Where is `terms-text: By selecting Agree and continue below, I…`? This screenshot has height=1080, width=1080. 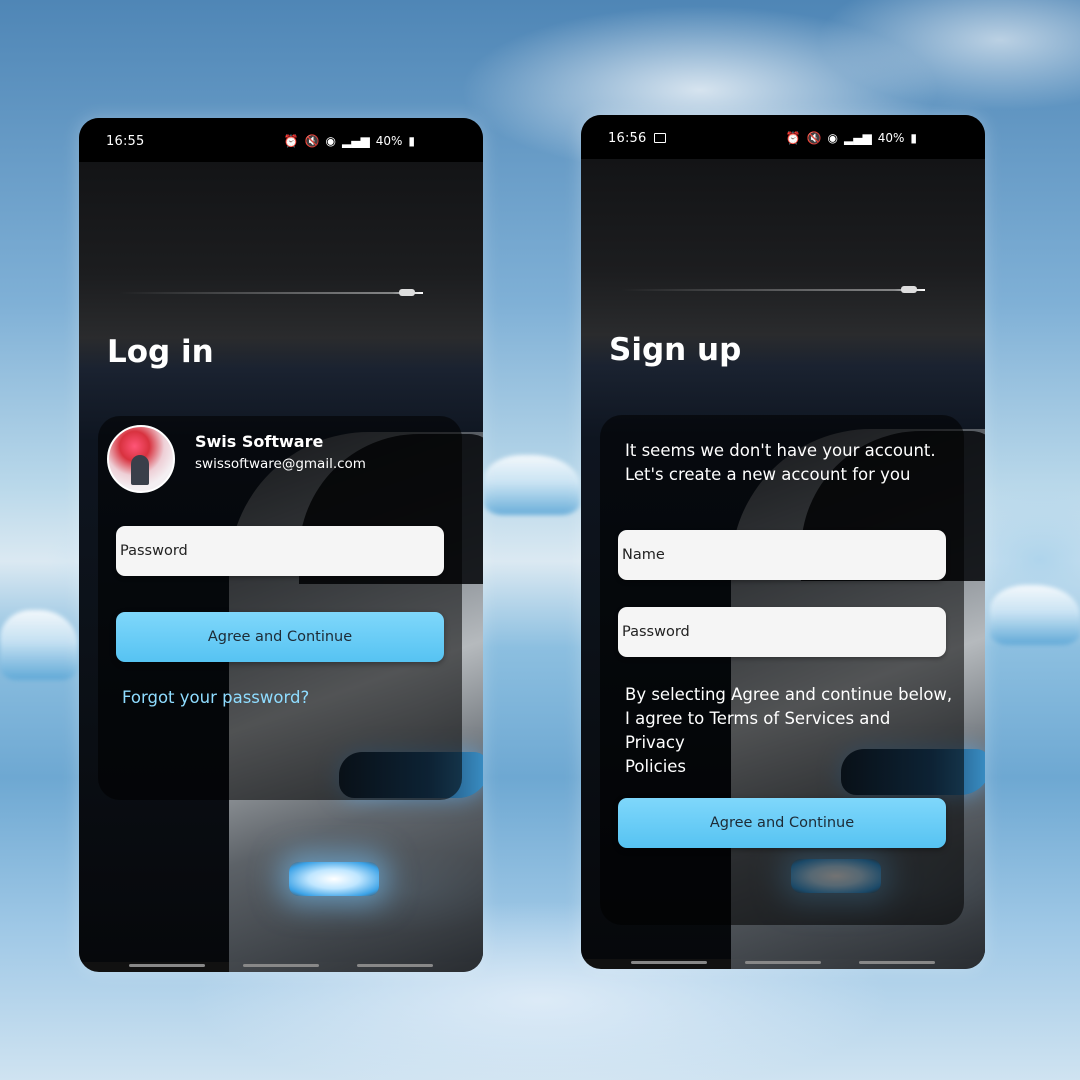 terms-text: By selecting Agree and continue below, I… is located at coordinates (789, 730).